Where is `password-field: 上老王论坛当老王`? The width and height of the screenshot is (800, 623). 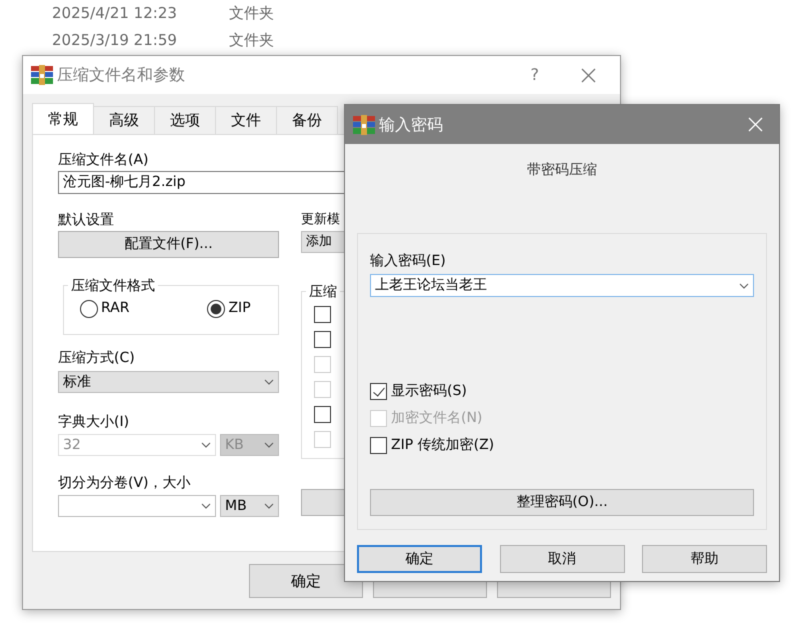 password-field: 上老王论坛当老王 is located at coordinates (562, 285).